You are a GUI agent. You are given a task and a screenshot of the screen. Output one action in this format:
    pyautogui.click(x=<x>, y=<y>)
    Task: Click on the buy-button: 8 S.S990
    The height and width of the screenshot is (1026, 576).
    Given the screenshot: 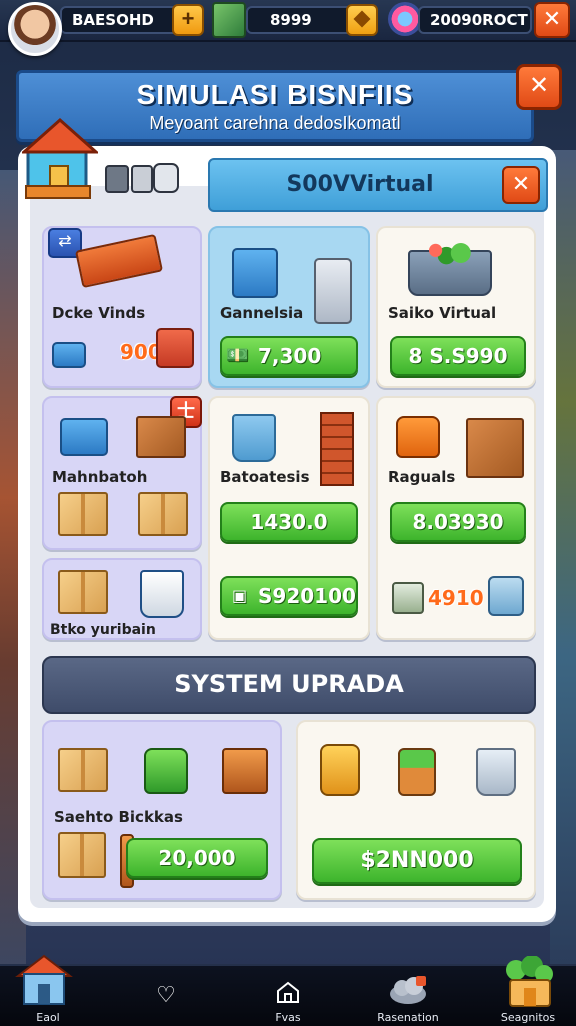 What is the action you would take?
    pyautogui.click(x=458, y=356)
    